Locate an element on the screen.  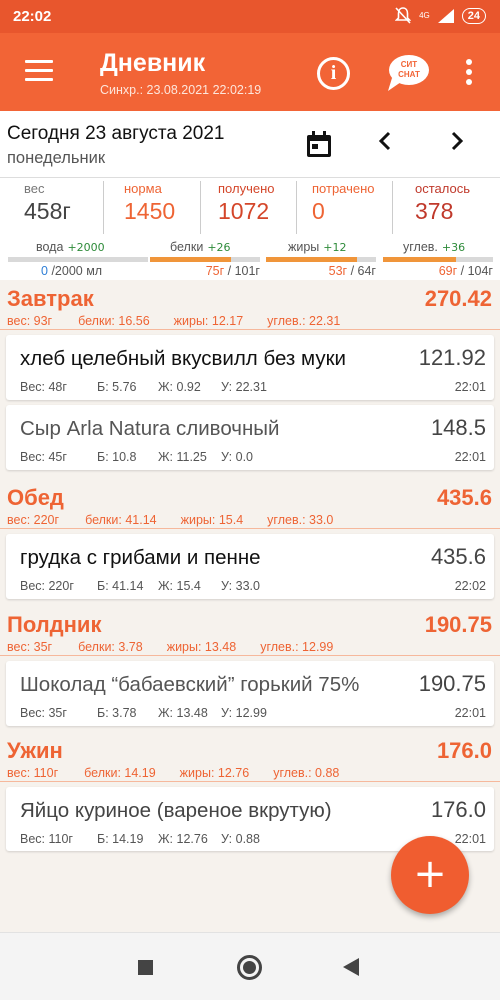
food-weight: Вес: 35г is located at coordinates (43, 713).